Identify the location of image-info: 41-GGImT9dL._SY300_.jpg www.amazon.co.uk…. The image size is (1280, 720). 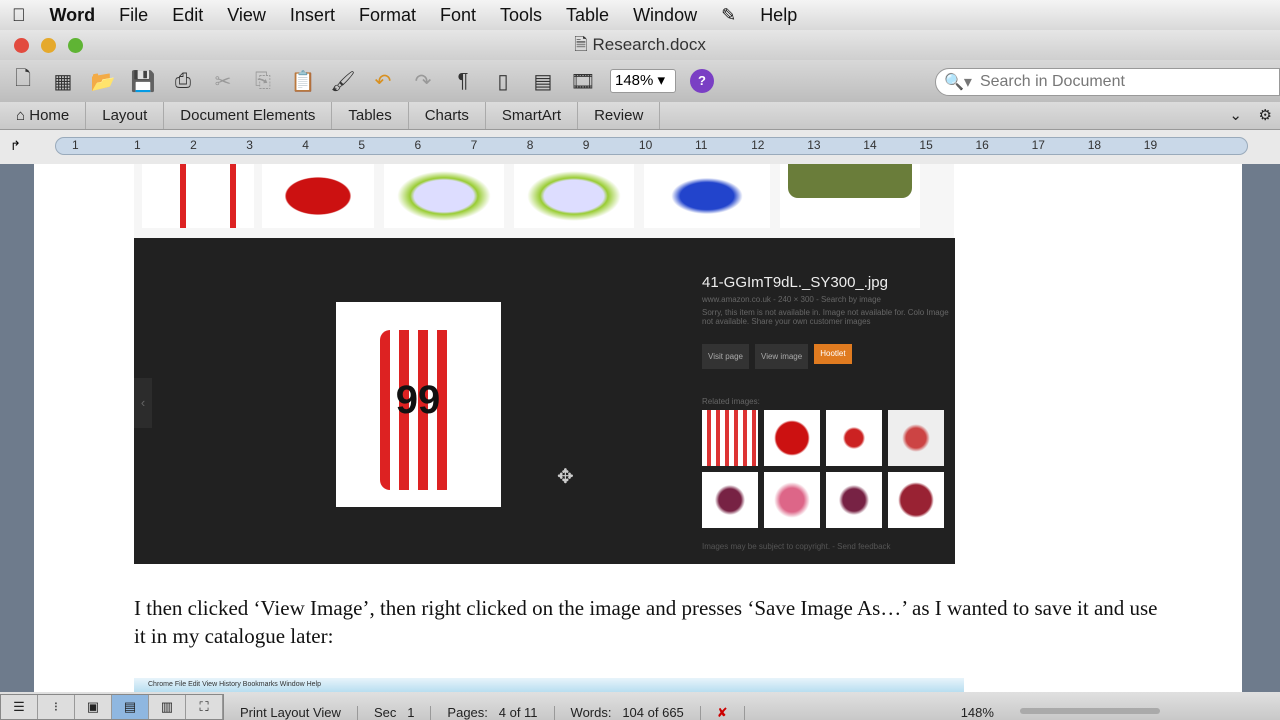
(827, 412).